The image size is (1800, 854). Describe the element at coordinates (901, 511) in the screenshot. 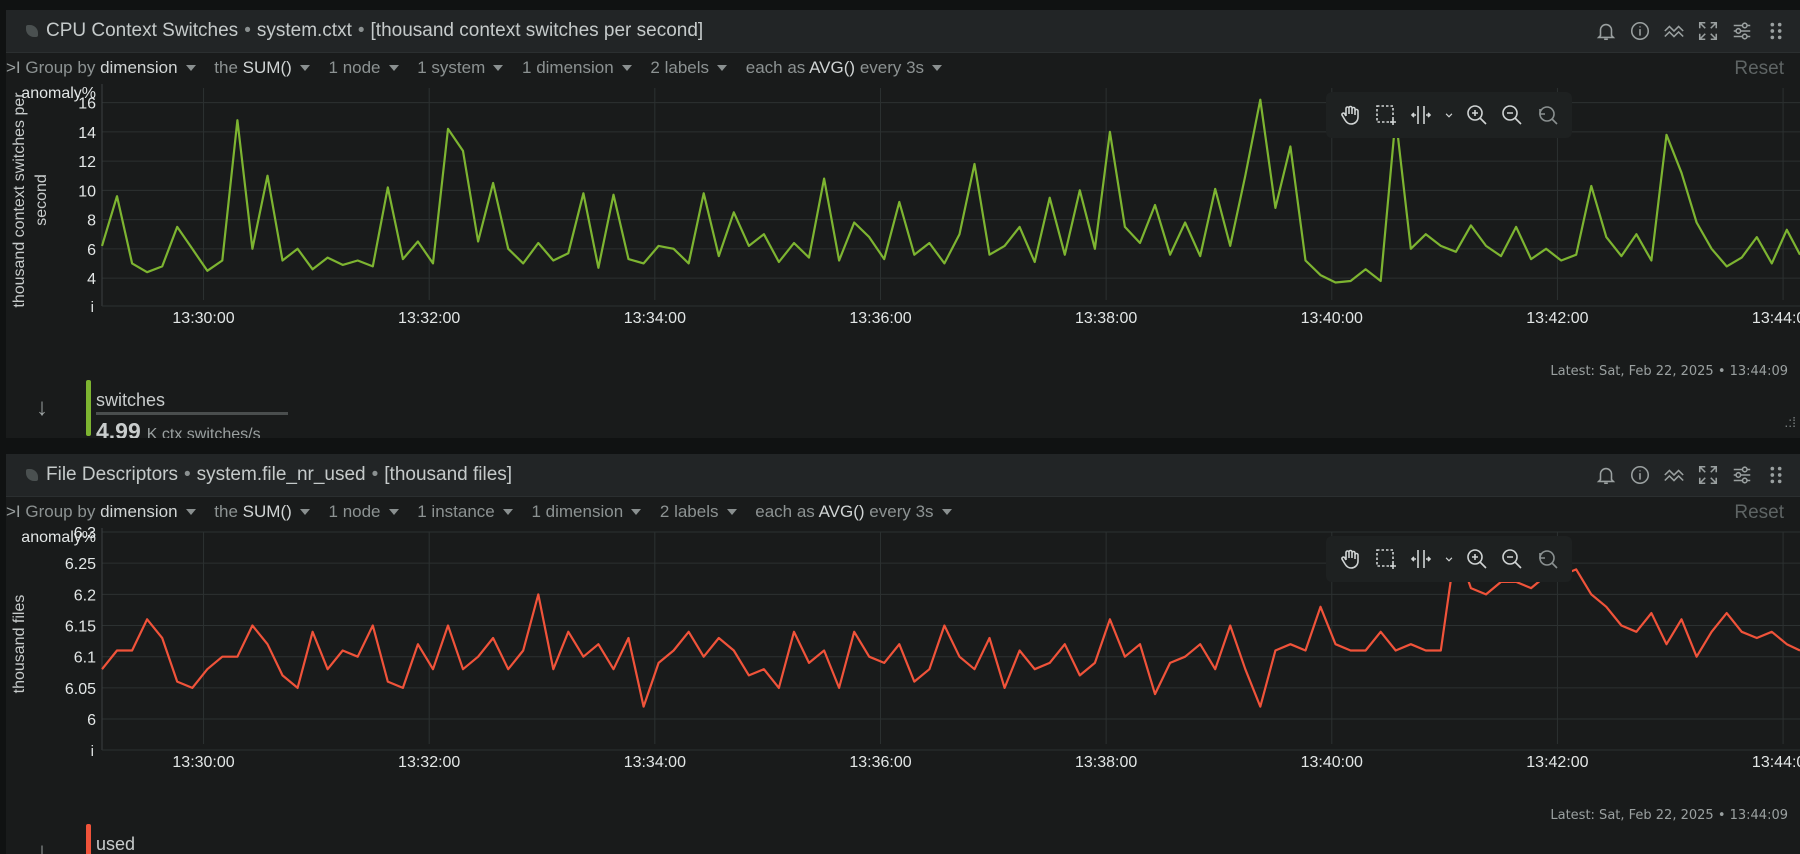

I see `time-agg-interval: every 3s` at that location.